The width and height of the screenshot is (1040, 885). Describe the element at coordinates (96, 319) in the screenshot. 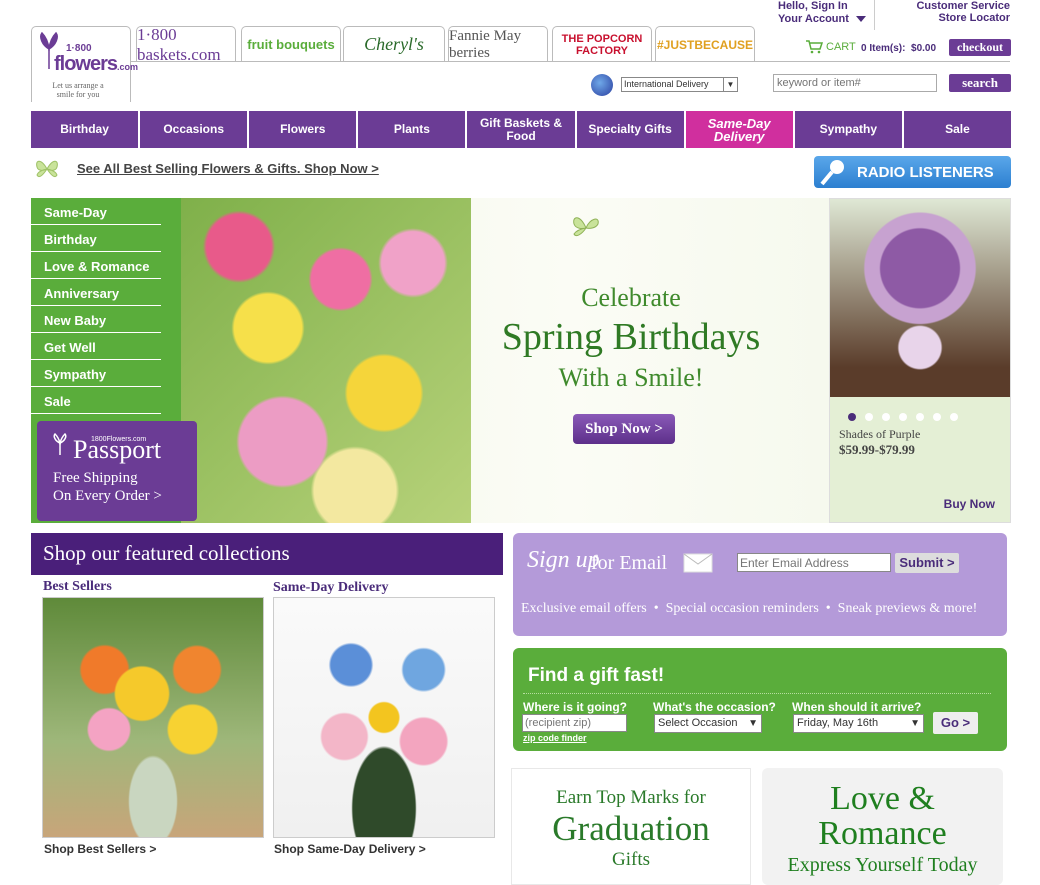

I see `side-menu-new-baby: New Baby` at that location.